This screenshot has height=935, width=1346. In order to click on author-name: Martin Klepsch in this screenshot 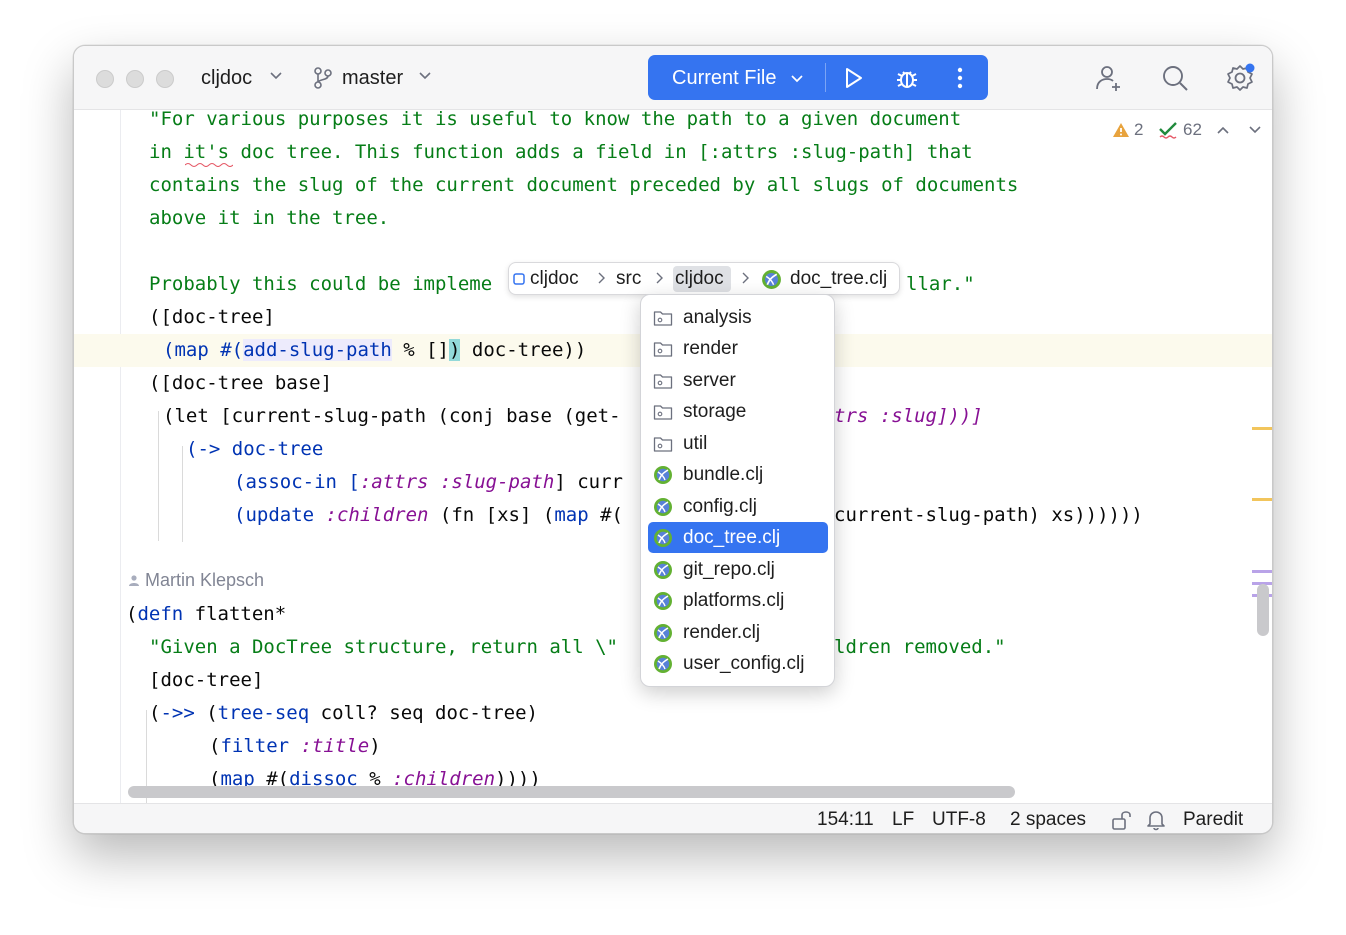, I will do `click(205, 580)`.